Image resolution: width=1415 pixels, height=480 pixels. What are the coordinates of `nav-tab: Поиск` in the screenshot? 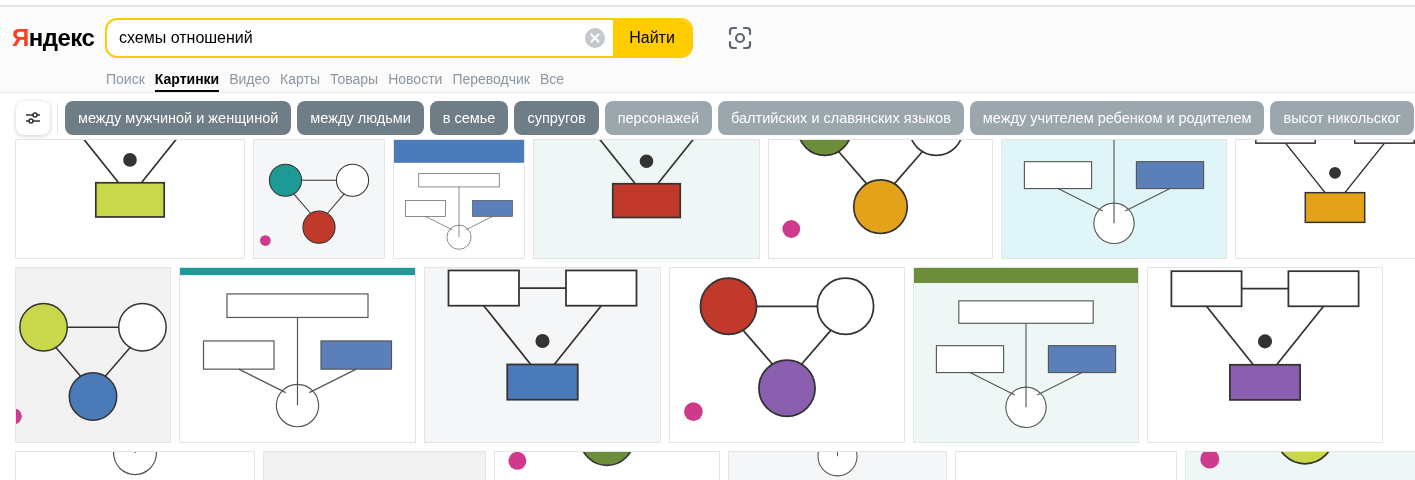 It's located at (125, 80).